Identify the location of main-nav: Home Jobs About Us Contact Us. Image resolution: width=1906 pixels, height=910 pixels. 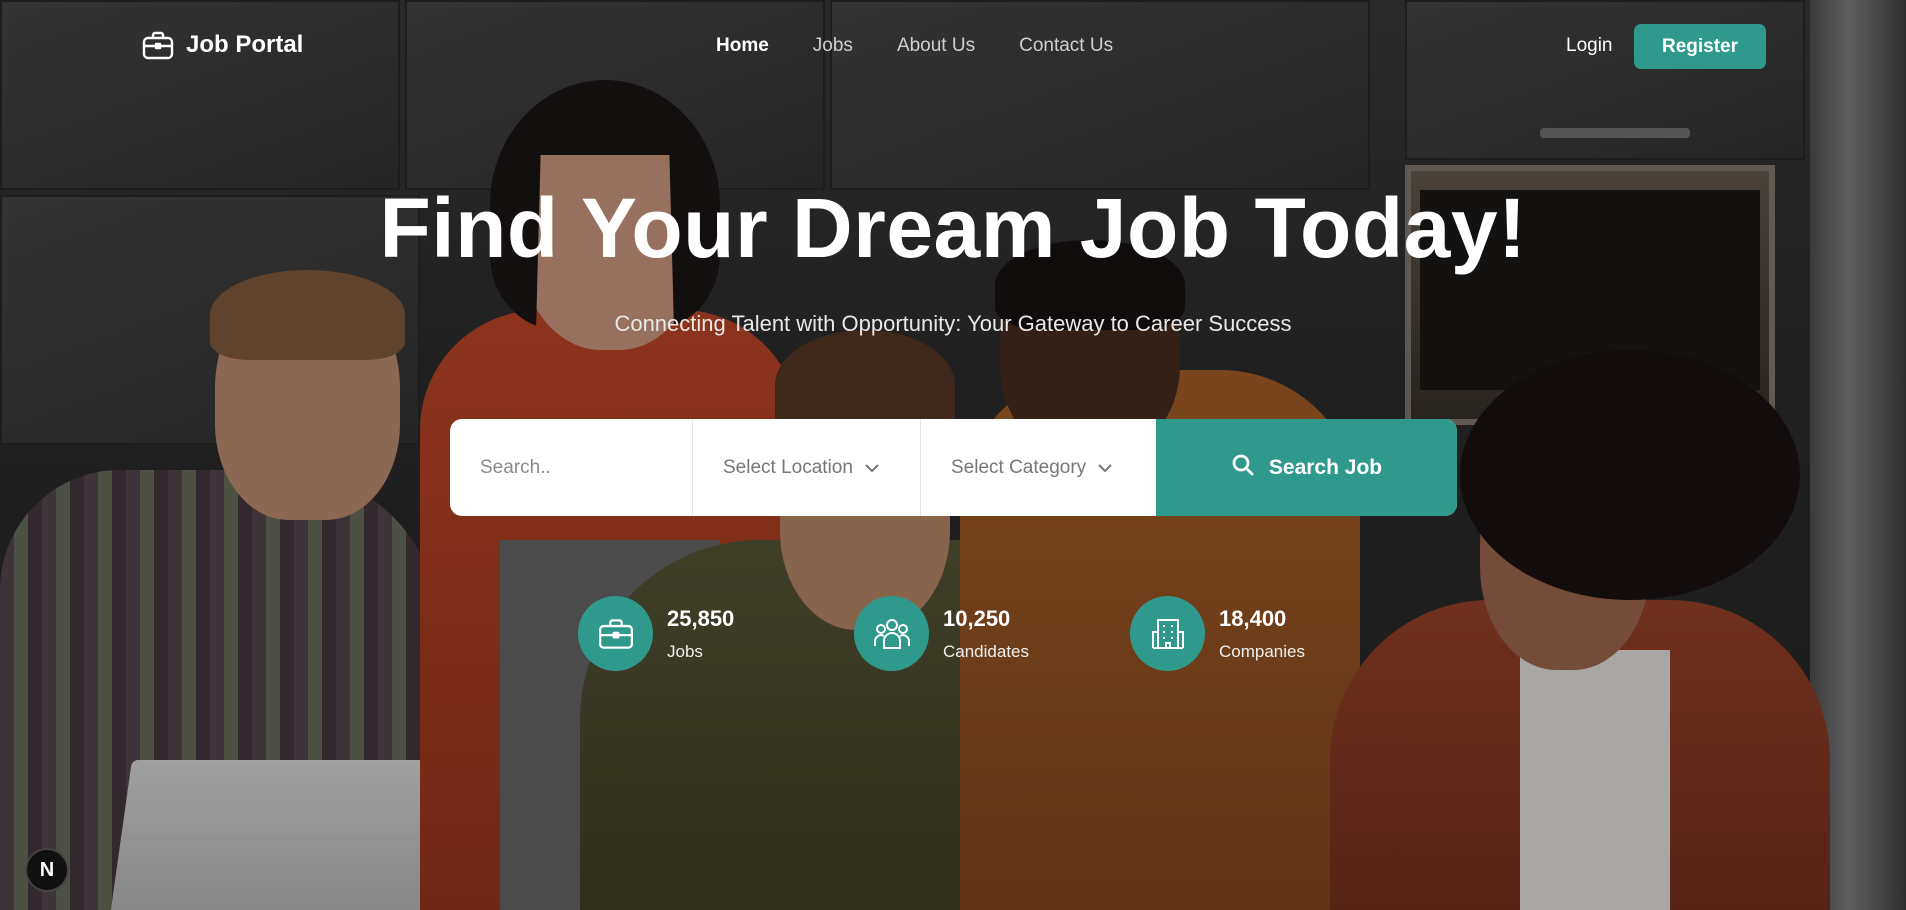
(936, 46).